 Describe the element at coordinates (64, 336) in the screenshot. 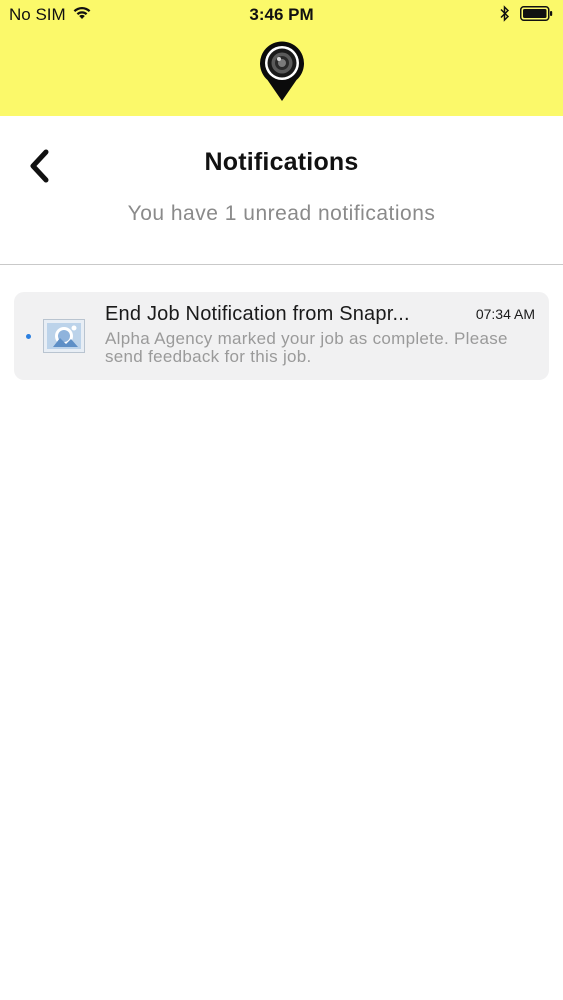

I see `image-thumbnail-icon` at that location.